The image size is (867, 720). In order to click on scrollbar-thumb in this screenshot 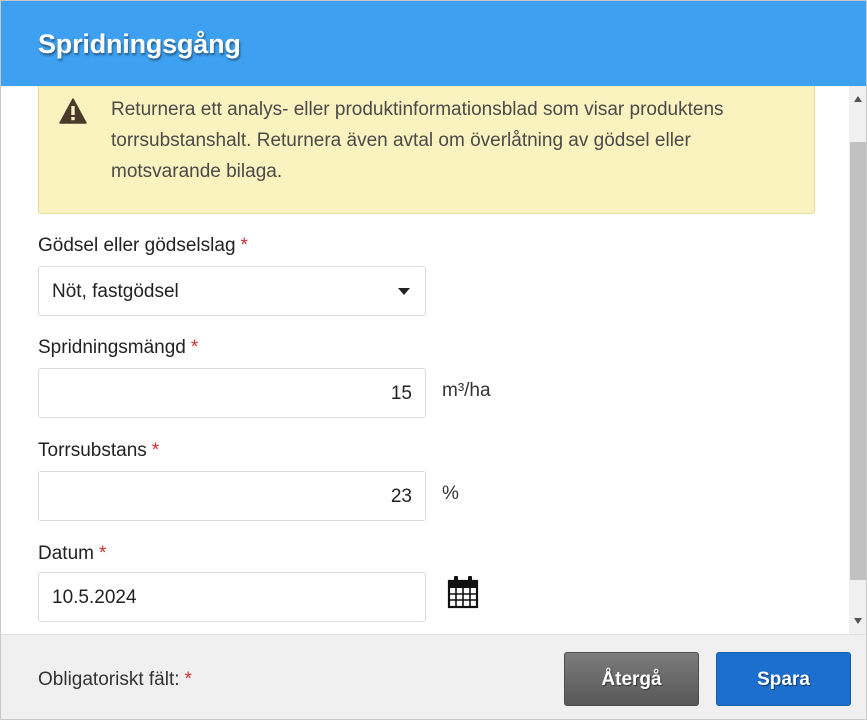, I will do `click(858, 361)`.